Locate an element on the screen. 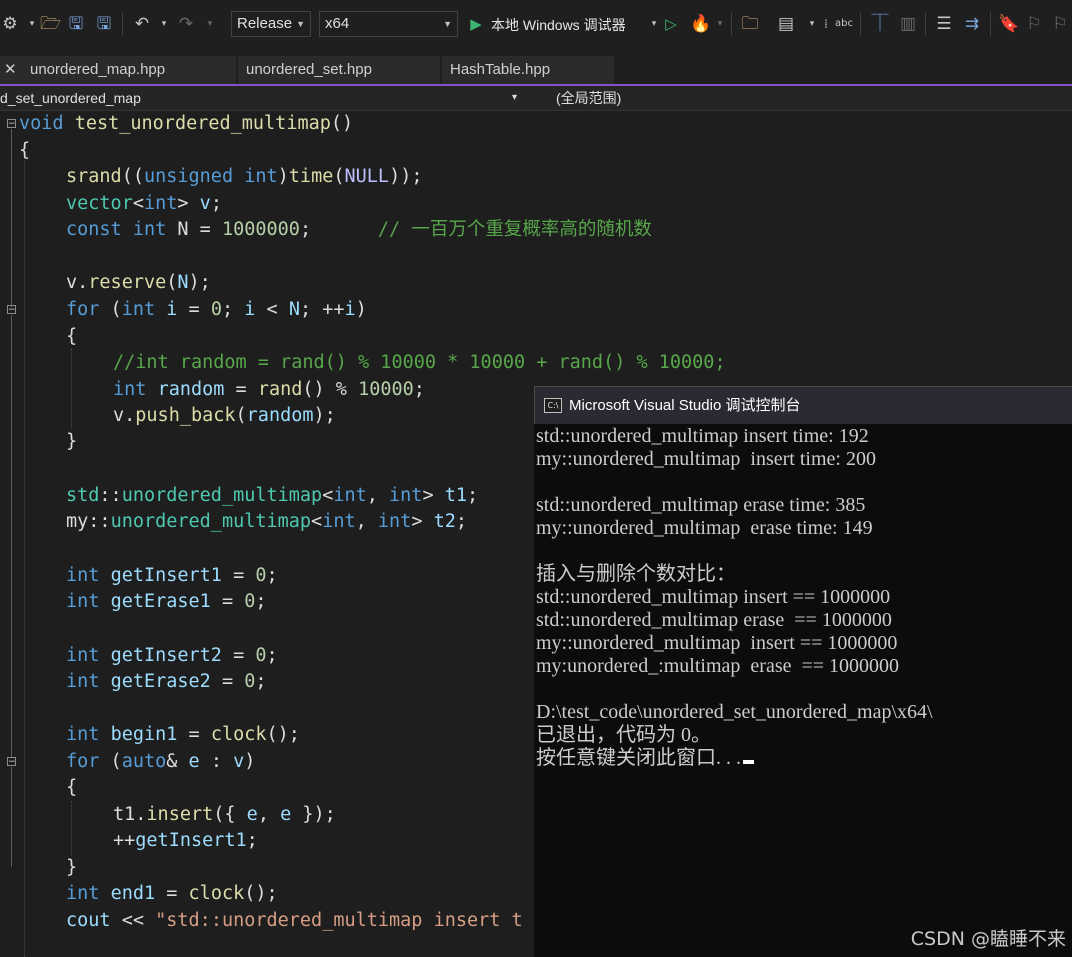 The height and width of the screenshot is (957, 1072). clear-breakpoints-icon: ▥ is located at coordinates (908, 24).